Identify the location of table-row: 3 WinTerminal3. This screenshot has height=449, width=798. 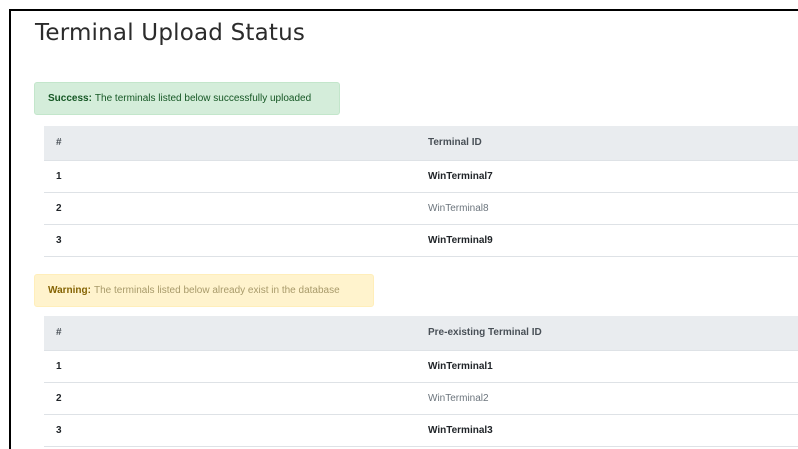
(421, 430).